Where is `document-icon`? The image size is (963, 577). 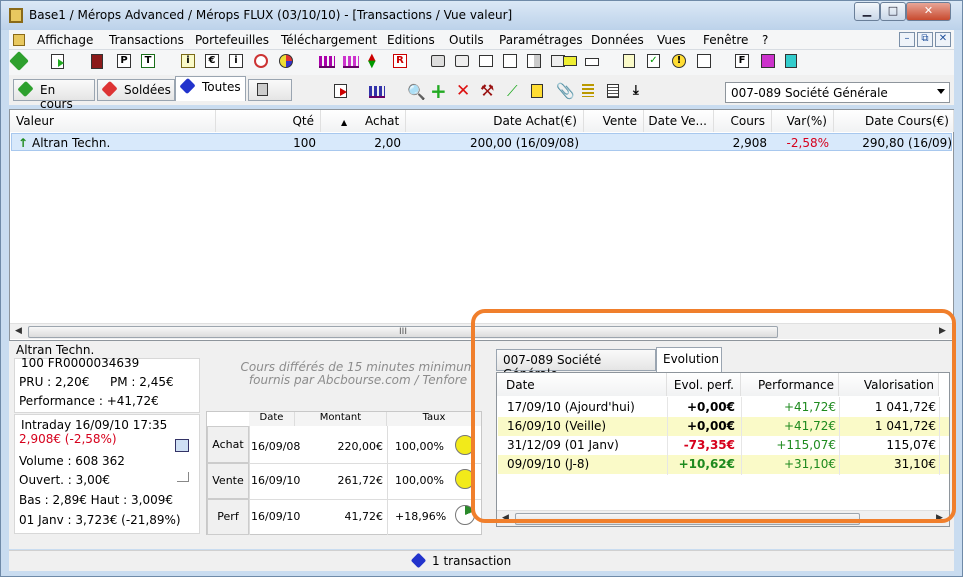 document-icon is located at coordinates (510, 61).